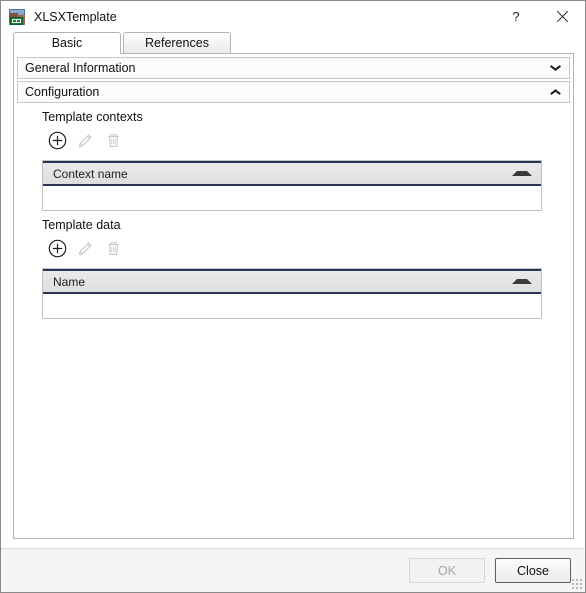 This screenshot has height=593, width=586. Describe the element at coordinates (576, 583) in the screenshot. I see `resize-grip` at that location.